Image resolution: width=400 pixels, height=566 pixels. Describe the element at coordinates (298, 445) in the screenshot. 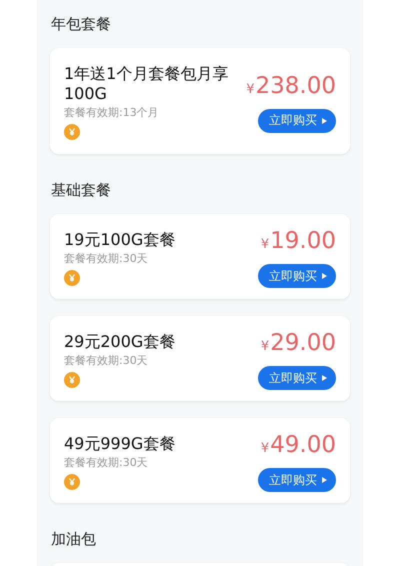

I see `price-text: ¥49.00` at that location.